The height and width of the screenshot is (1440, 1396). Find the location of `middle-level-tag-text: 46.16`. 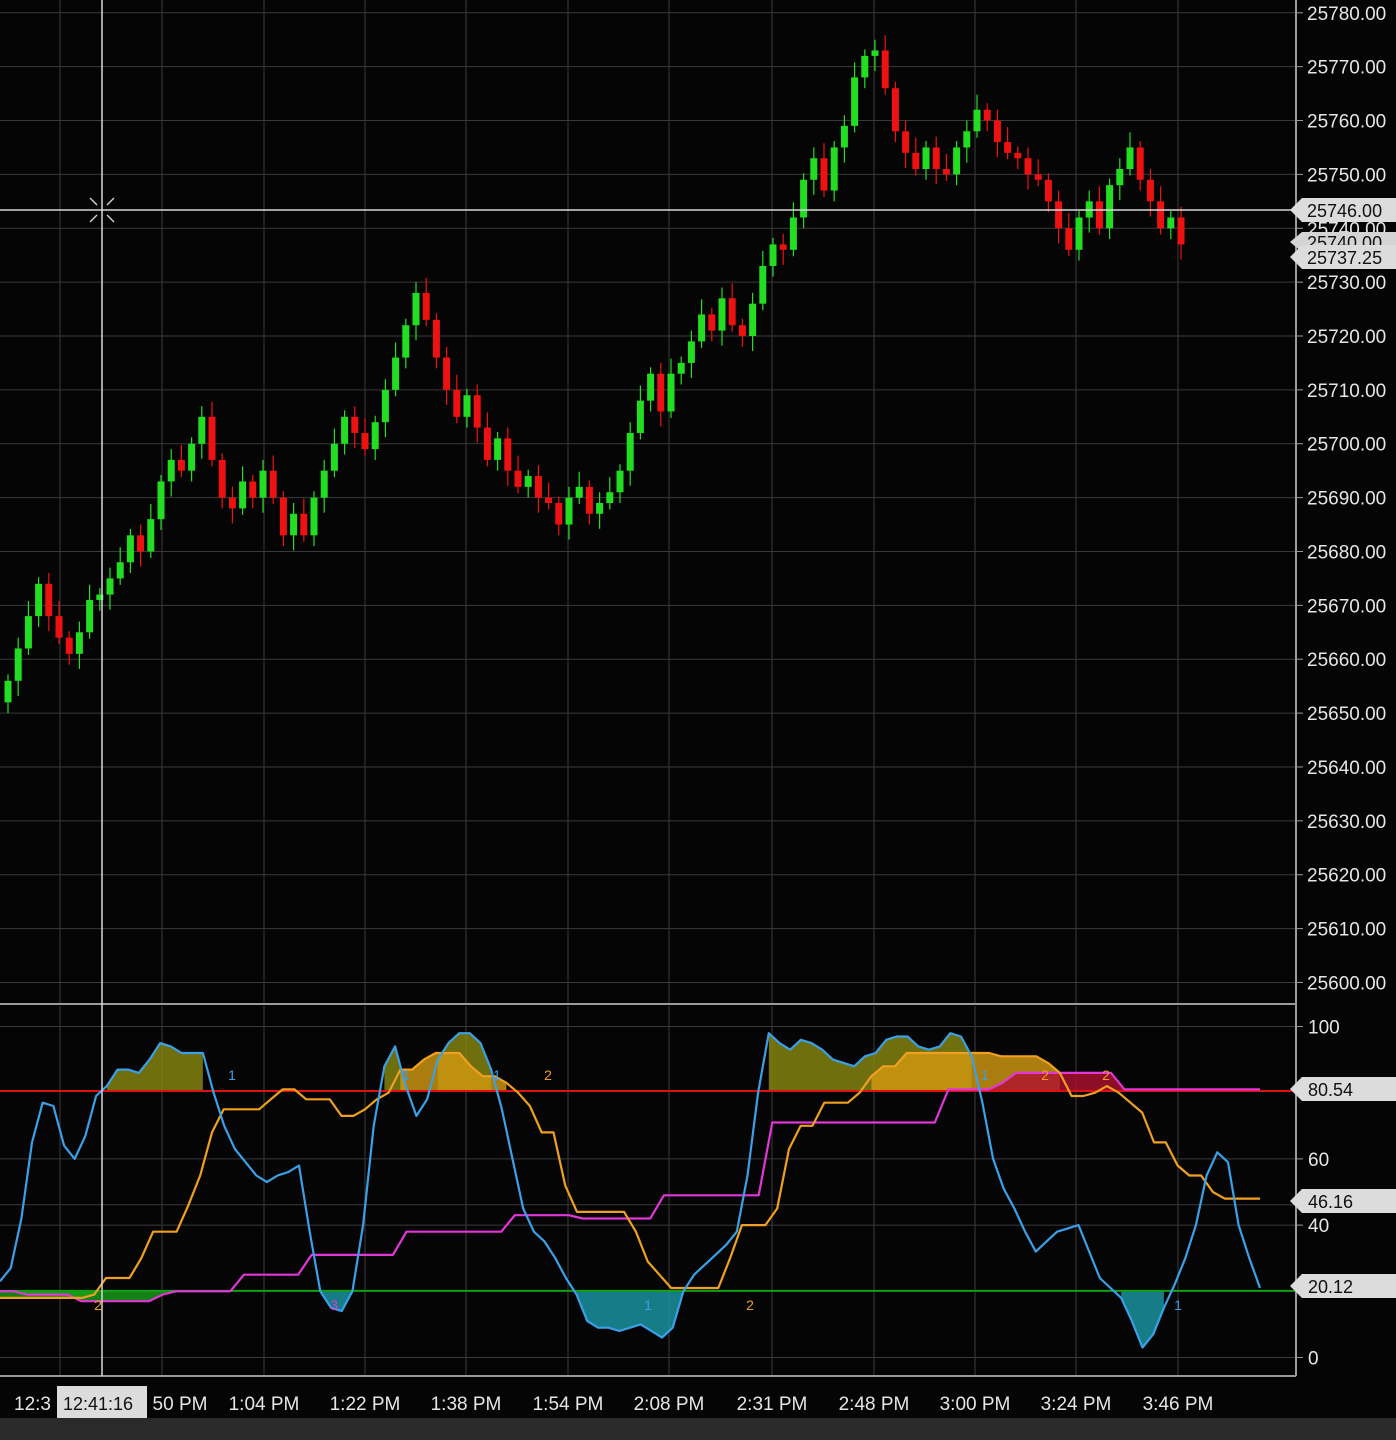

middle-level-tag-text: 46.16 is located at coordinates (1330, 1202).